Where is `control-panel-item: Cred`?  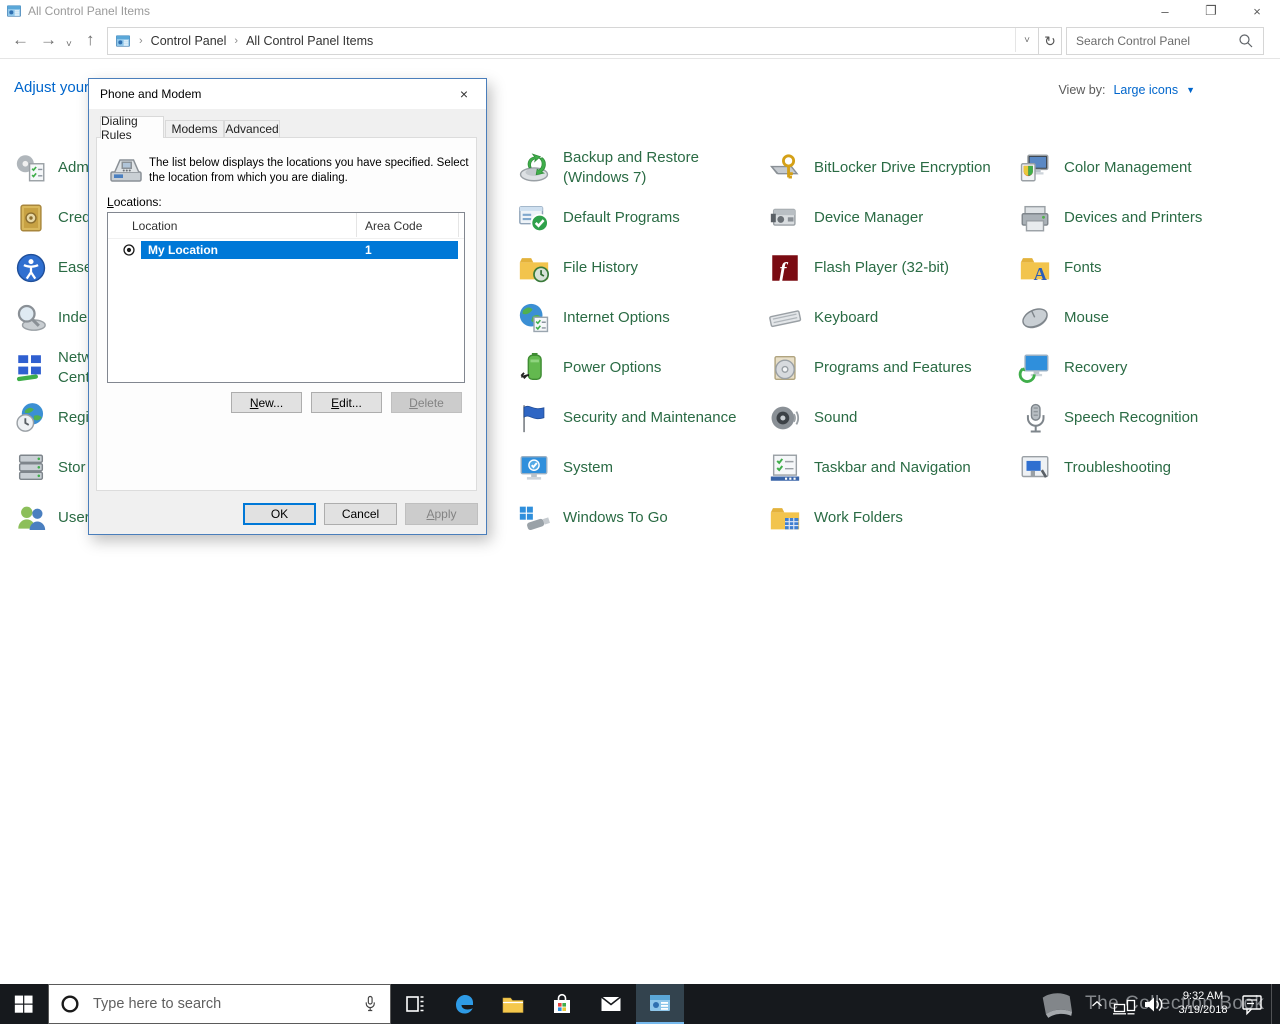 control-panel-item: Cred is located at coordinates (52, 218).